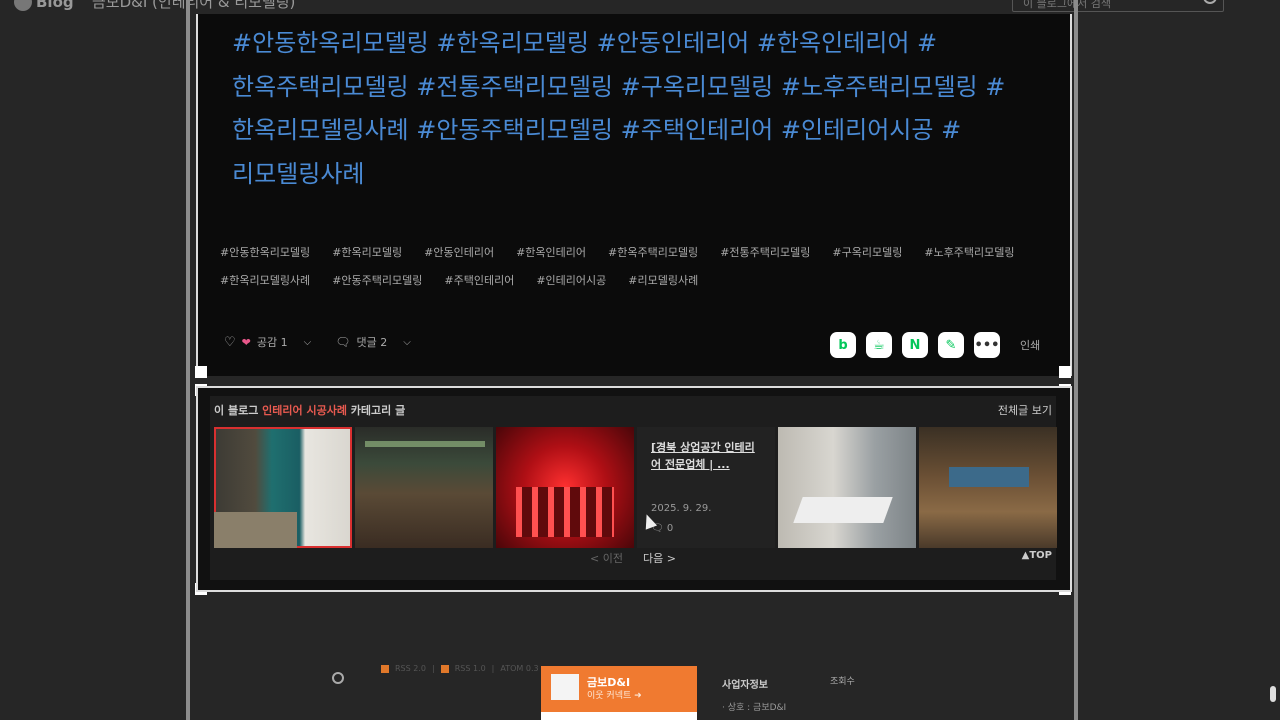  Describe the element at coordinates (470, 668) in the screenshot. I see `rss-link: RSS 1.0` at that location.